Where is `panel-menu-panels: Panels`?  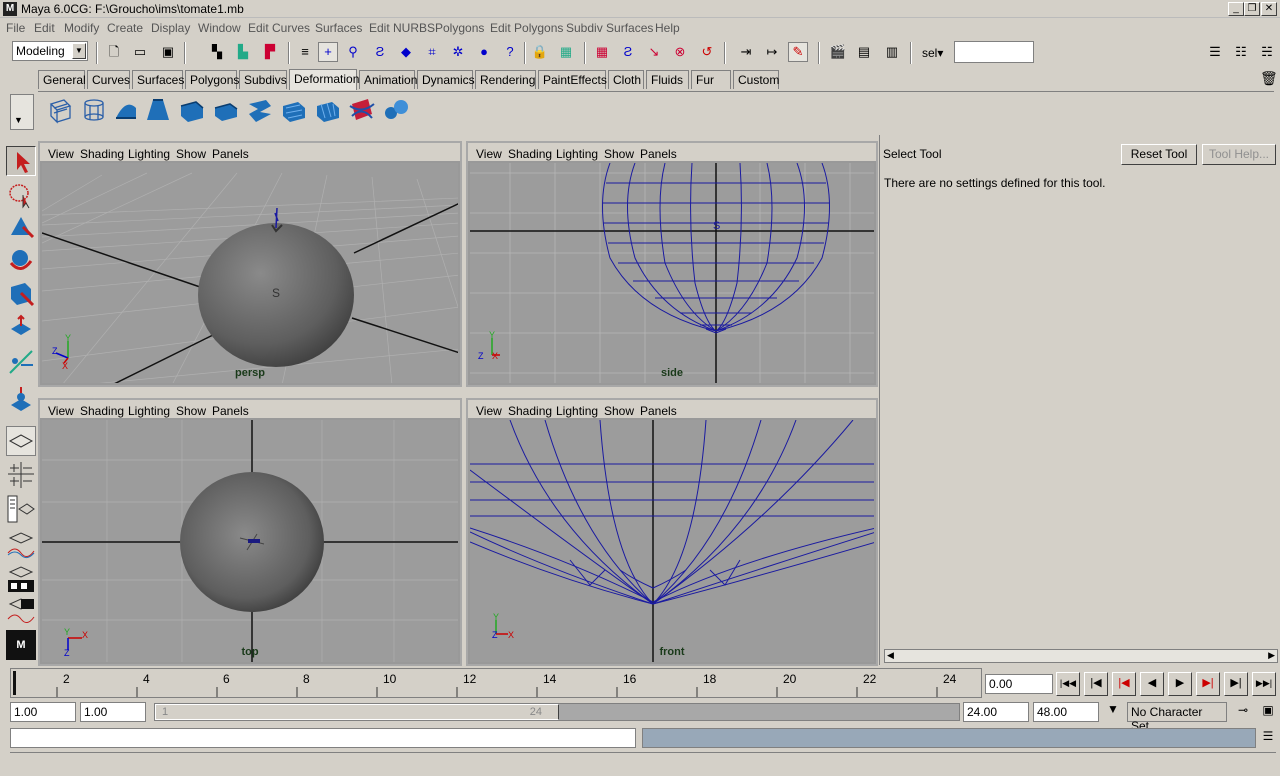 panel-menu-panels: Panels is located at coordinates (658, 411).